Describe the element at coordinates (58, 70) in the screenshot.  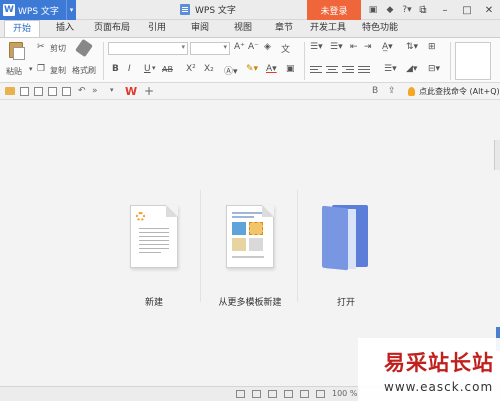
I see `copy-button: 复制` at that location.